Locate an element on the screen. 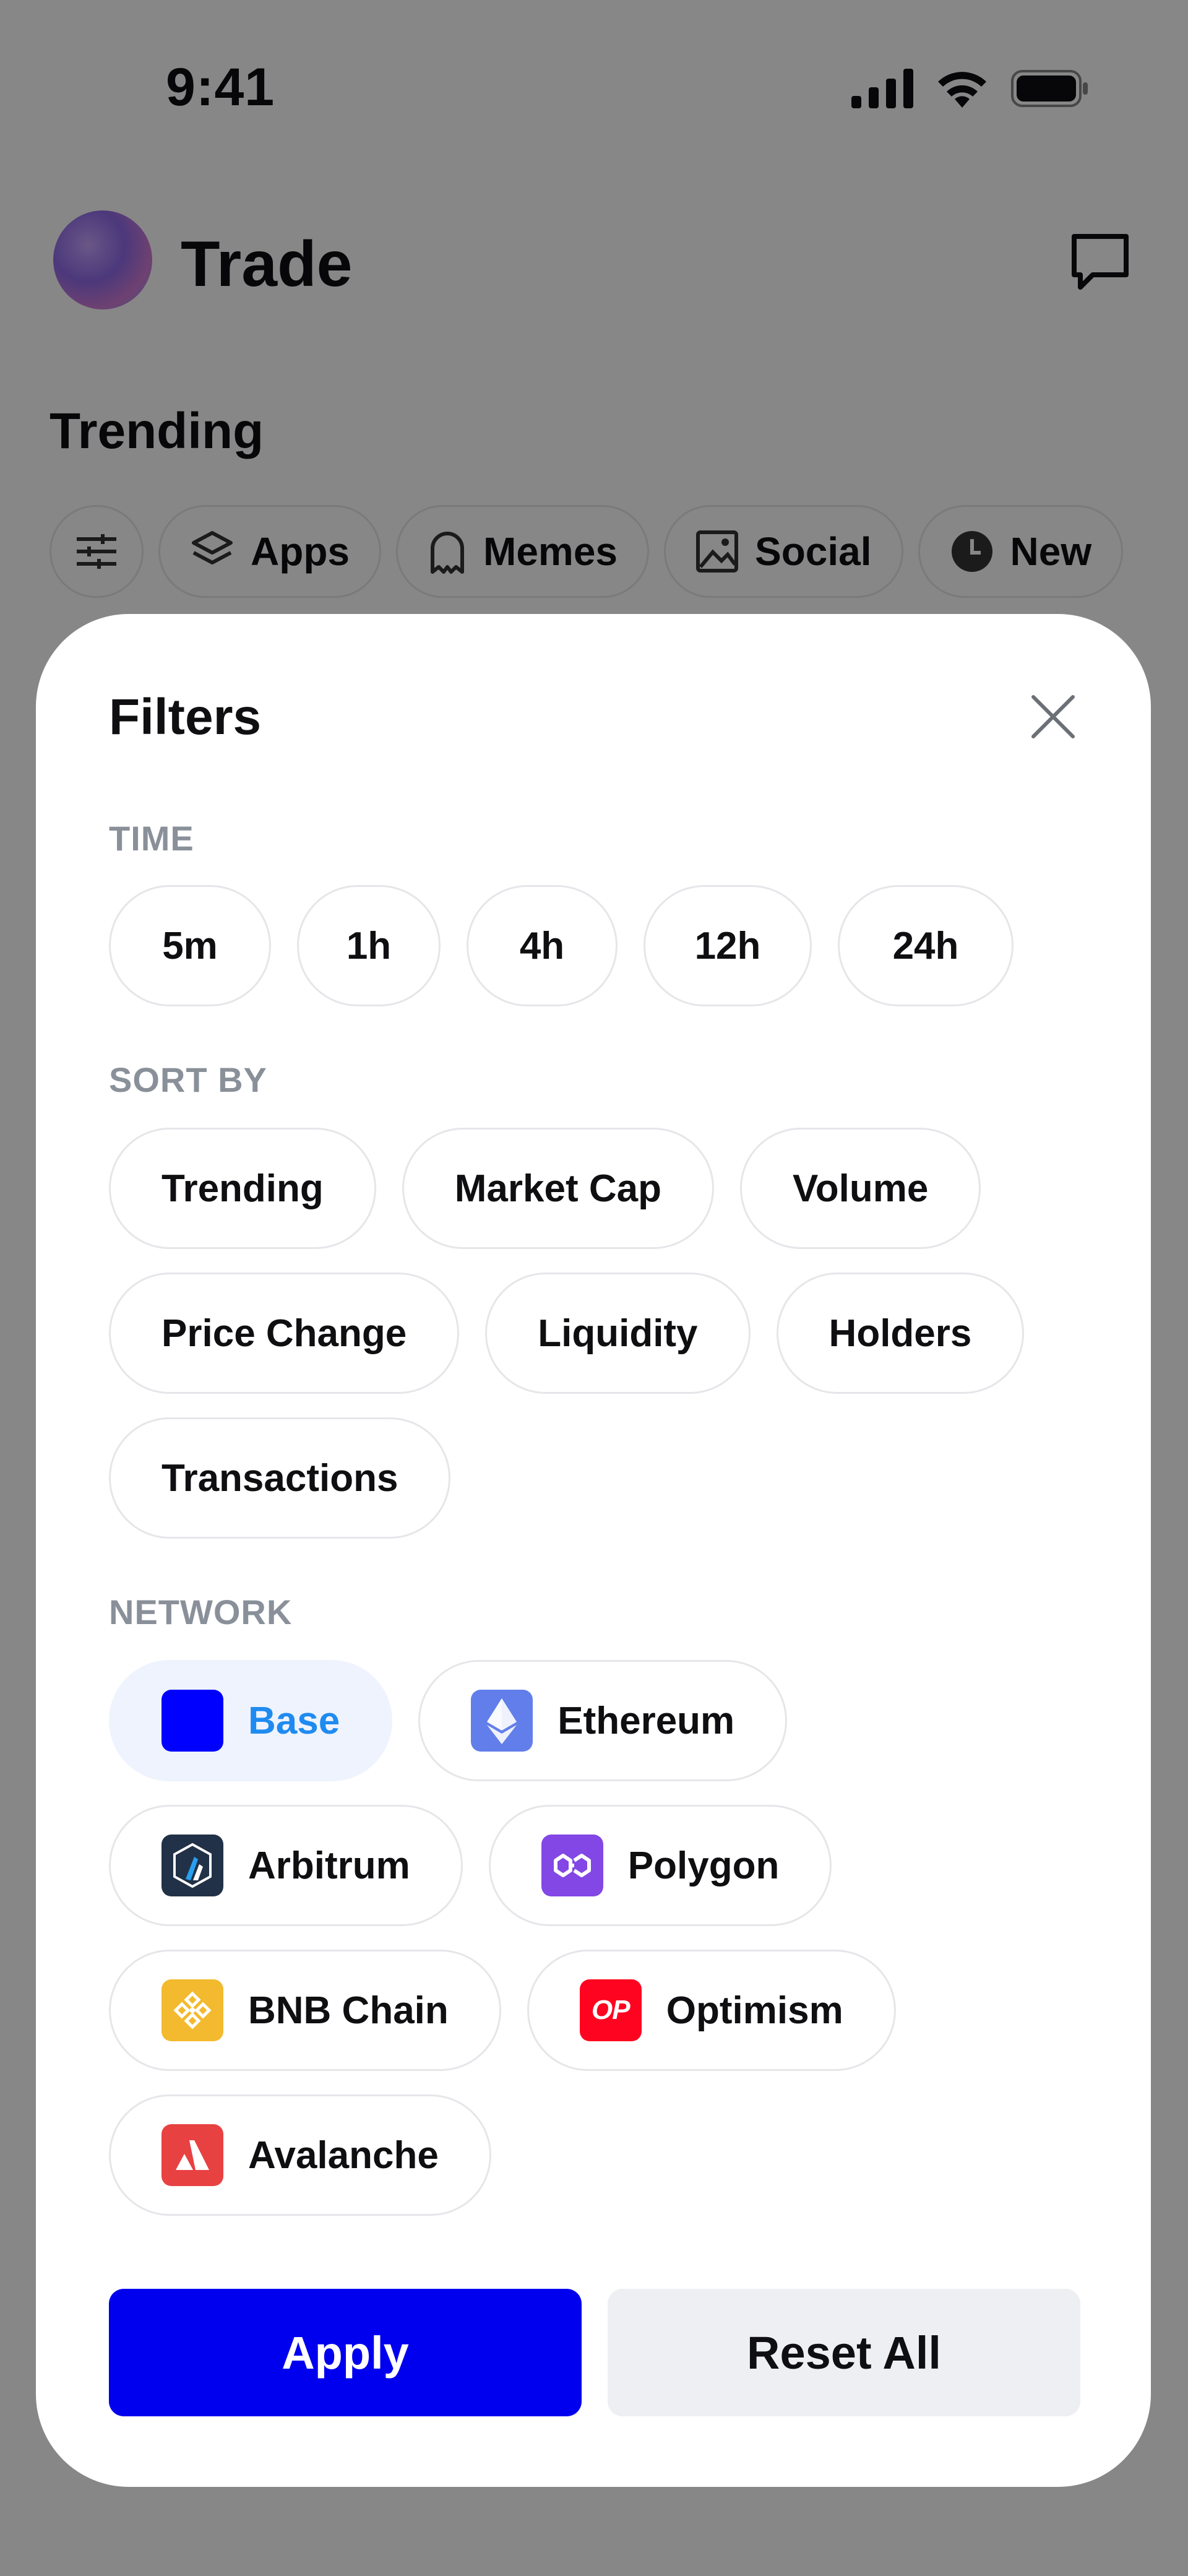 This screenshot has width=1188, height=2576. network-label-text: Optimism is located at coordinates (754, 2010).